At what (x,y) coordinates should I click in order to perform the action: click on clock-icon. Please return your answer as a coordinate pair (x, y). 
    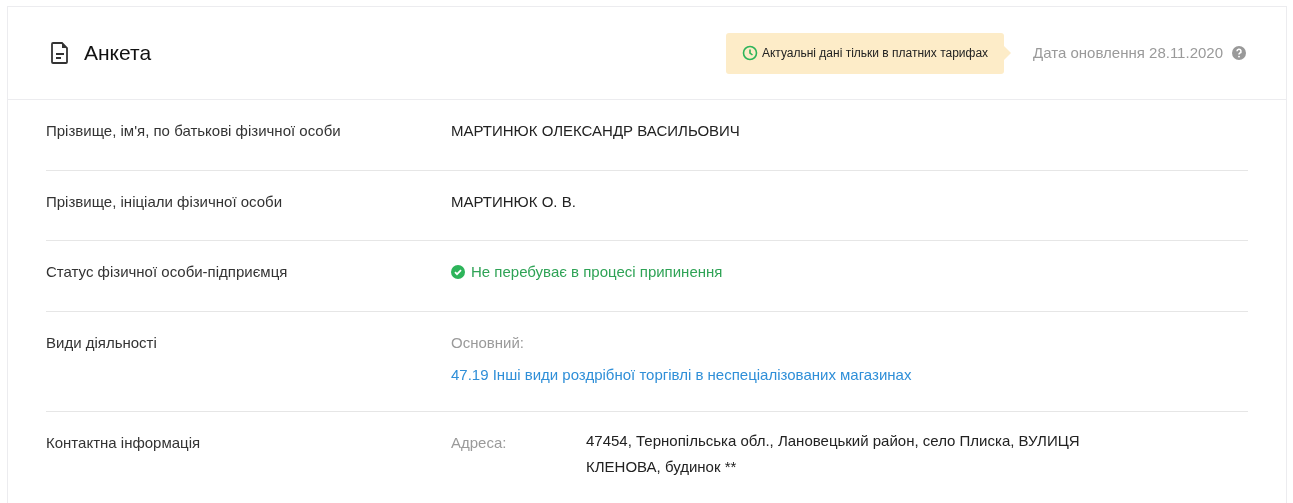
    Looking at the image, I should click on (749, 53).